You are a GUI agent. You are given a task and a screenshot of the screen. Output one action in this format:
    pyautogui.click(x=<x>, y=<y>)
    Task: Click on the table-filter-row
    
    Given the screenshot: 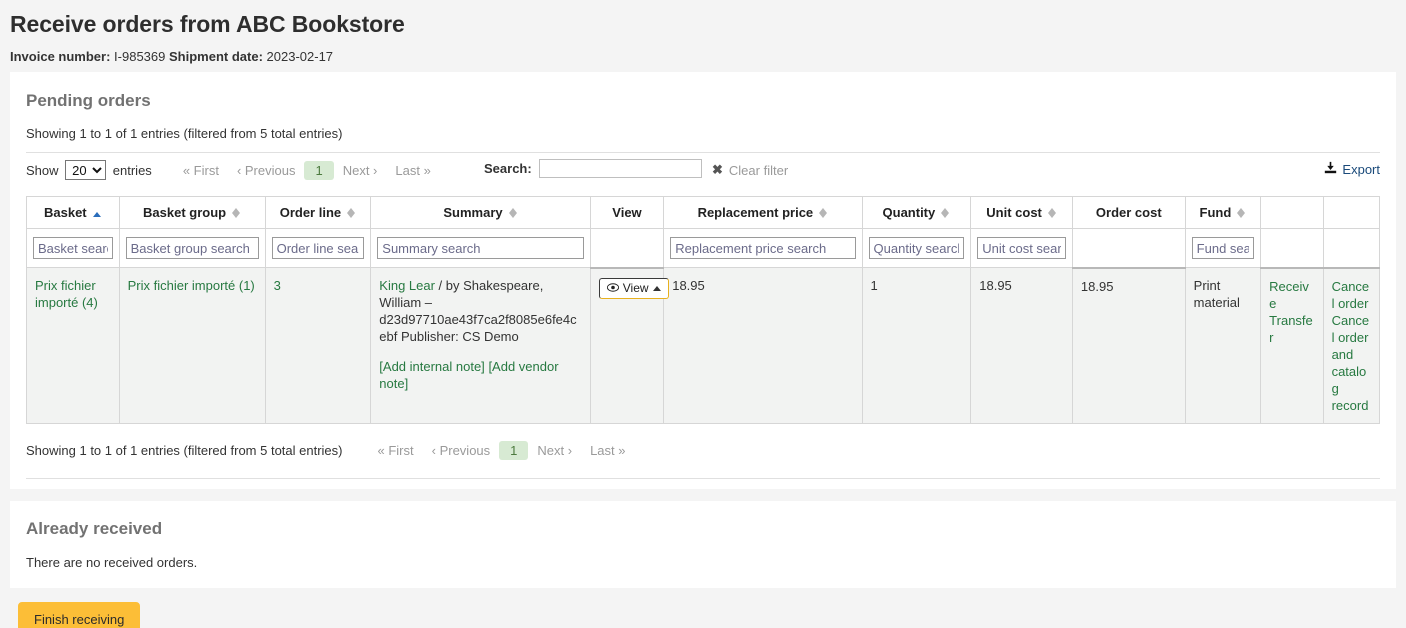 What is the action you would take?
    pyautogui.click(x=703, y=248)
    